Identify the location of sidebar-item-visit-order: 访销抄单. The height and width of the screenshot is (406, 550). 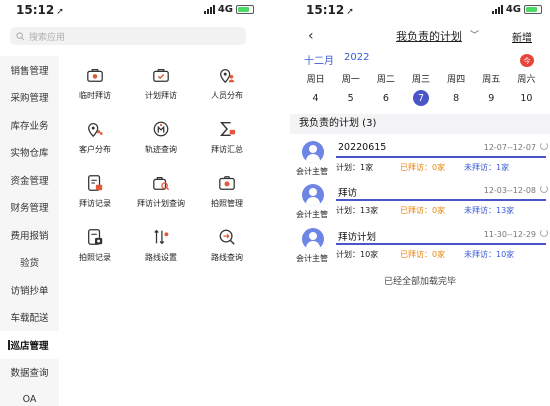
(29, 290).